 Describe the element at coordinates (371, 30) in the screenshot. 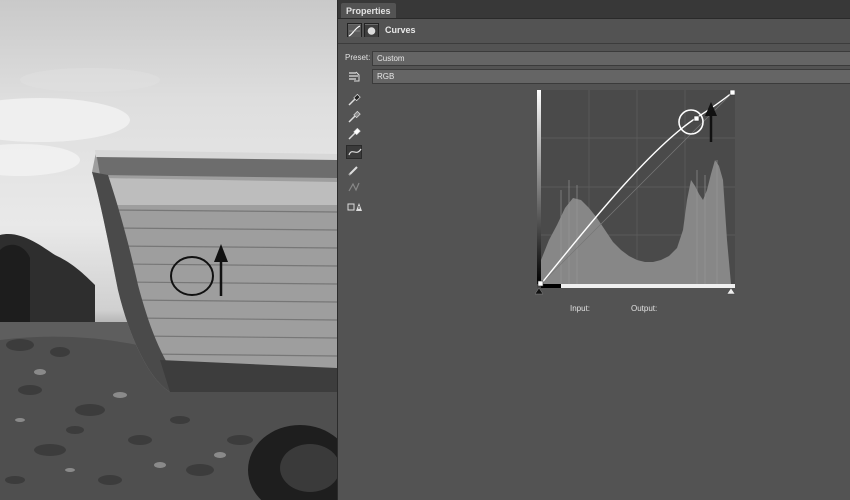

I see `layer-mask-icon` at that location.